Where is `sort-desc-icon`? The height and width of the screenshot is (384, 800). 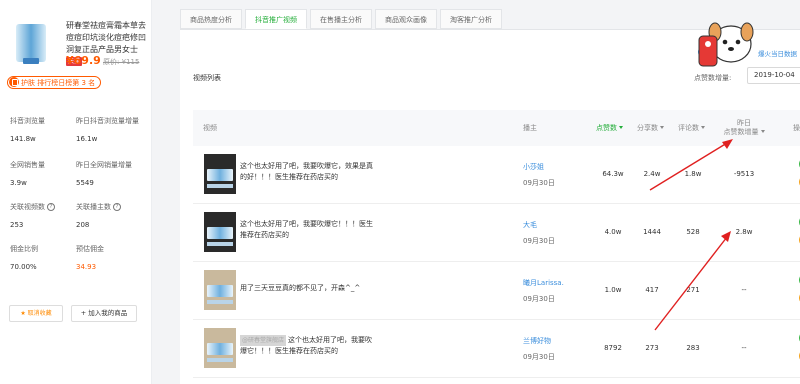 sort-desc-icon is located at coordinates (621, 127).